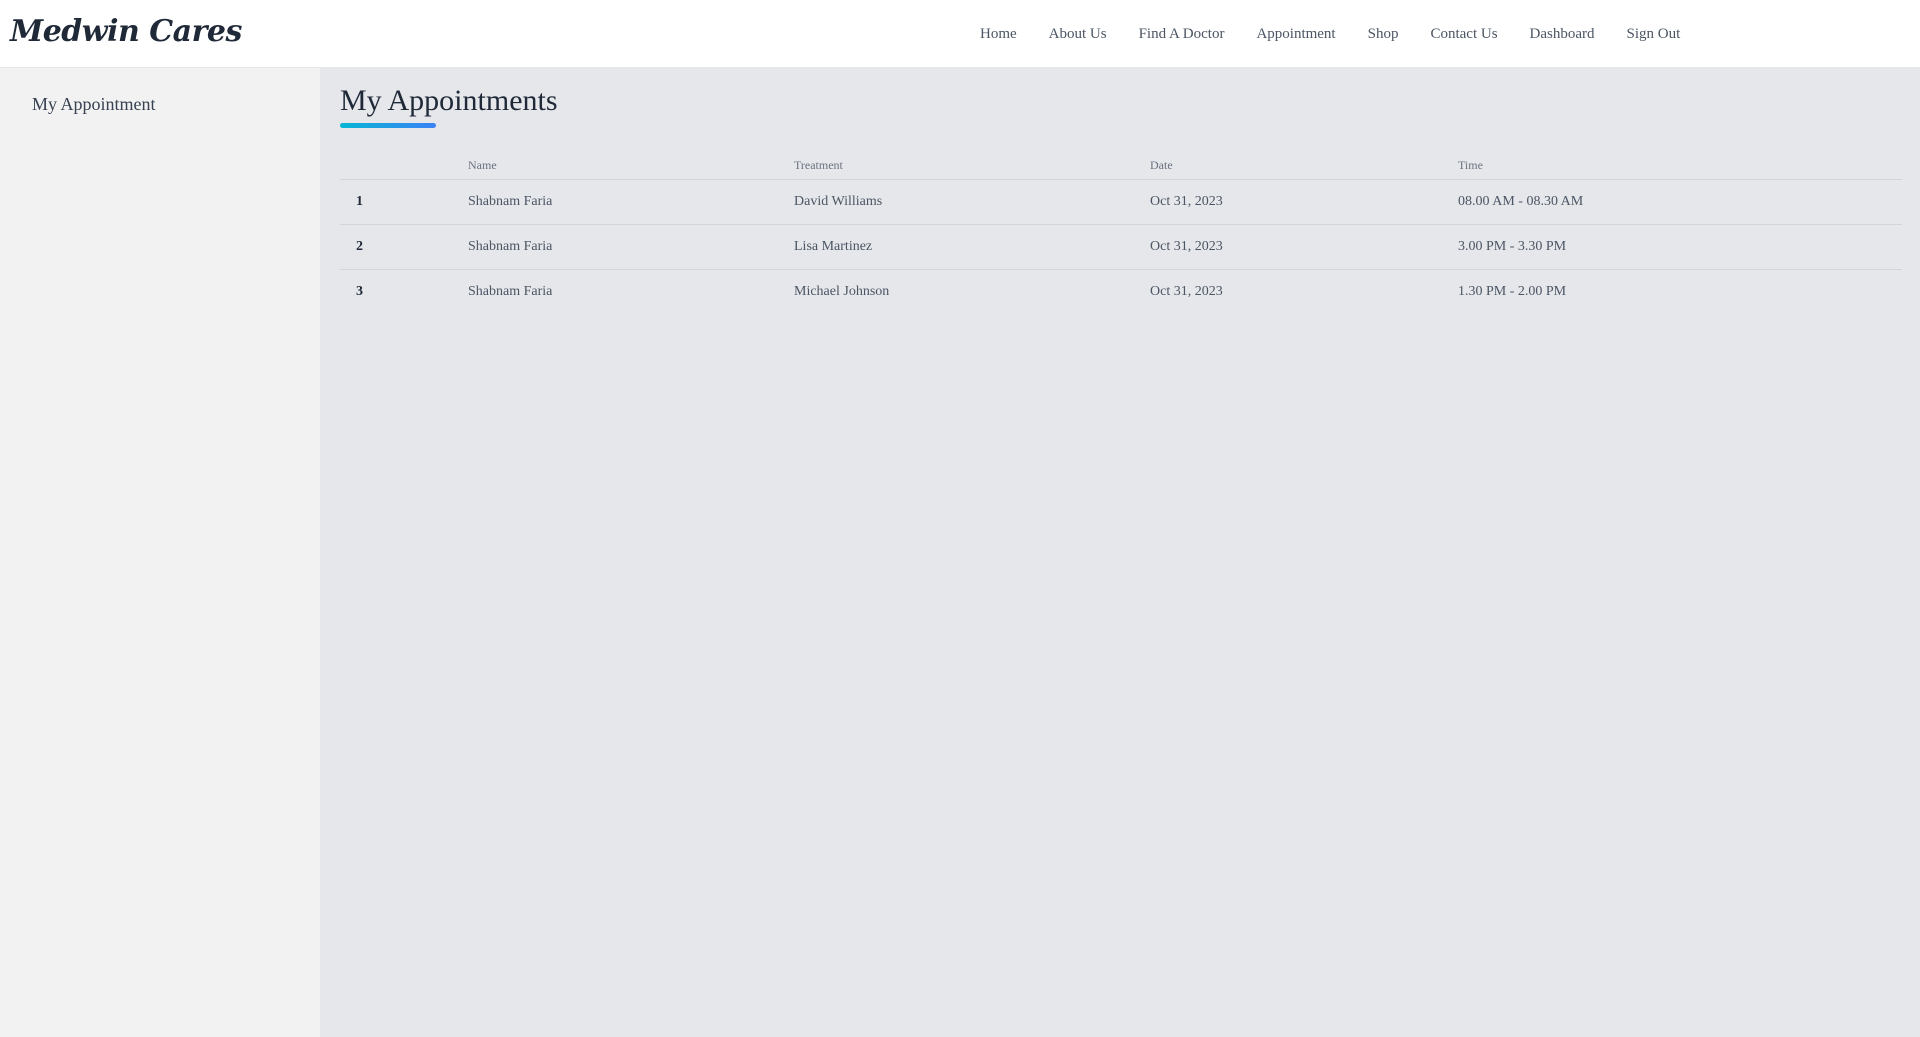  I want to click on title-underline, so click(388, 125).